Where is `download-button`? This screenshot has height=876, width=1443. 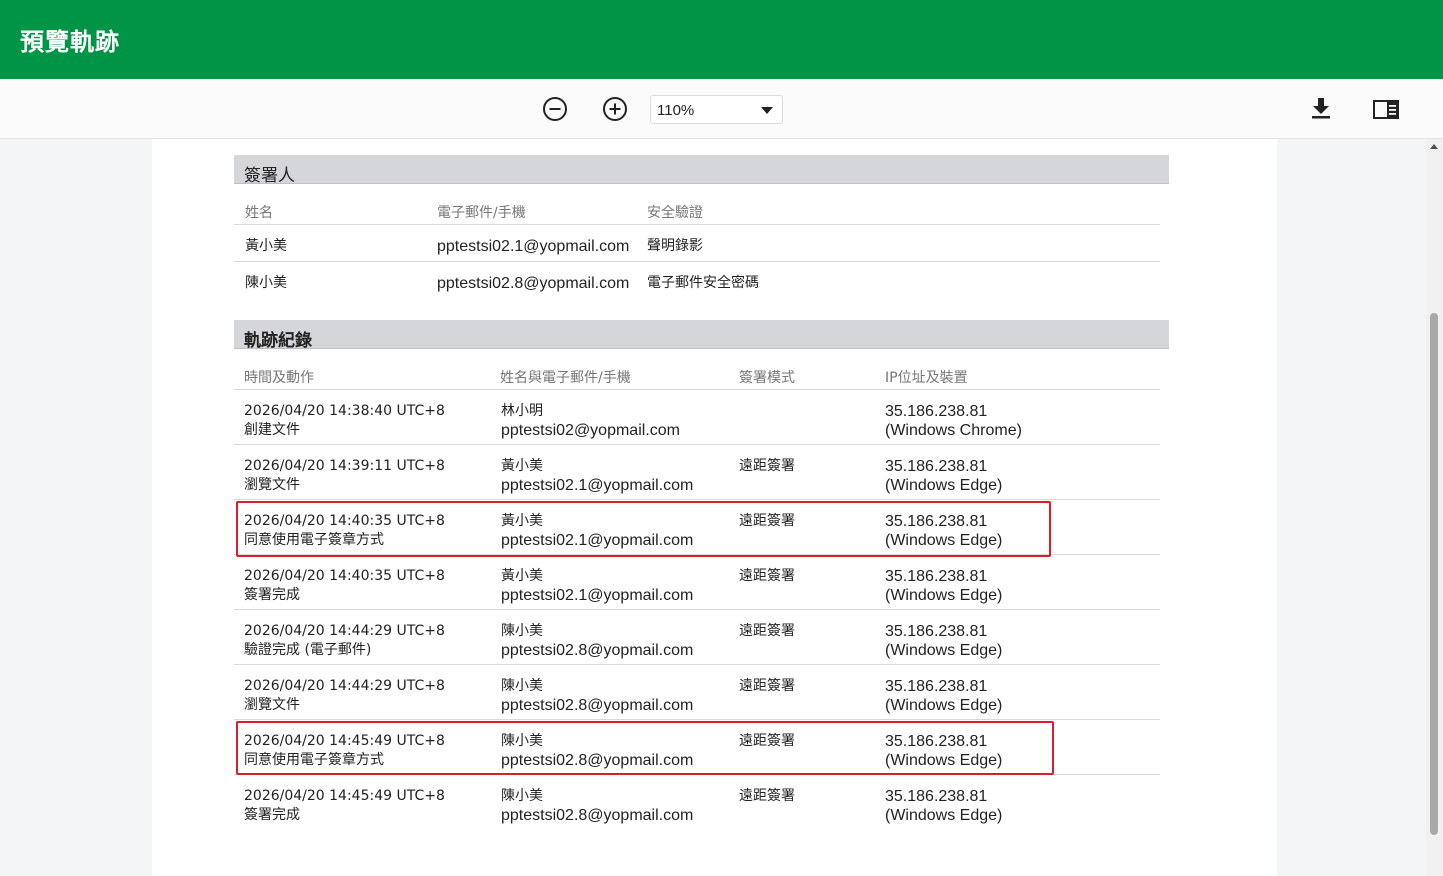
download-button is located at coordinates (1321, 108).